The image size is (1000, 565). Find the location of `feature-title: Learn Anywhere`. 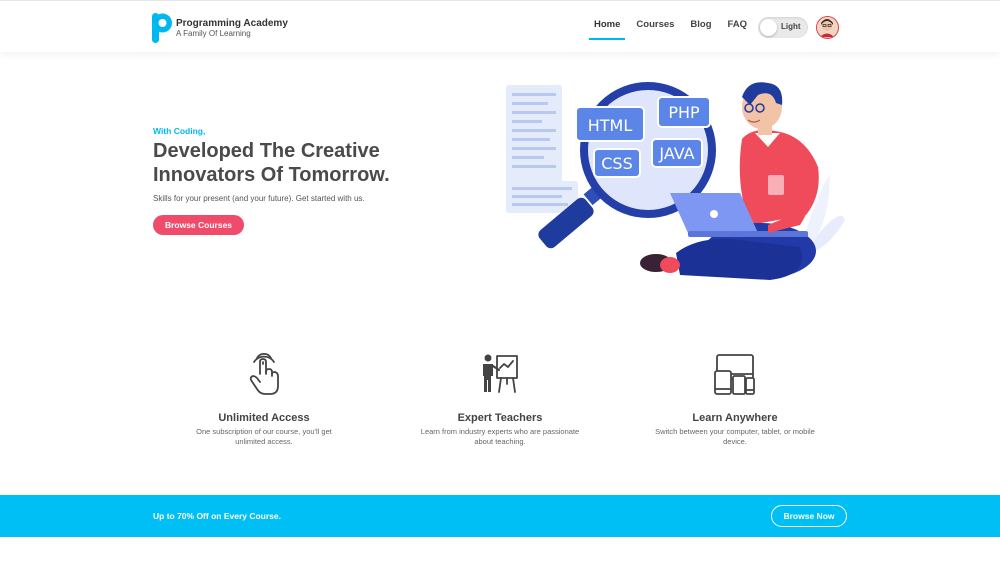

feature-title: Learn Anywhere is located at coordinates (735, 418).